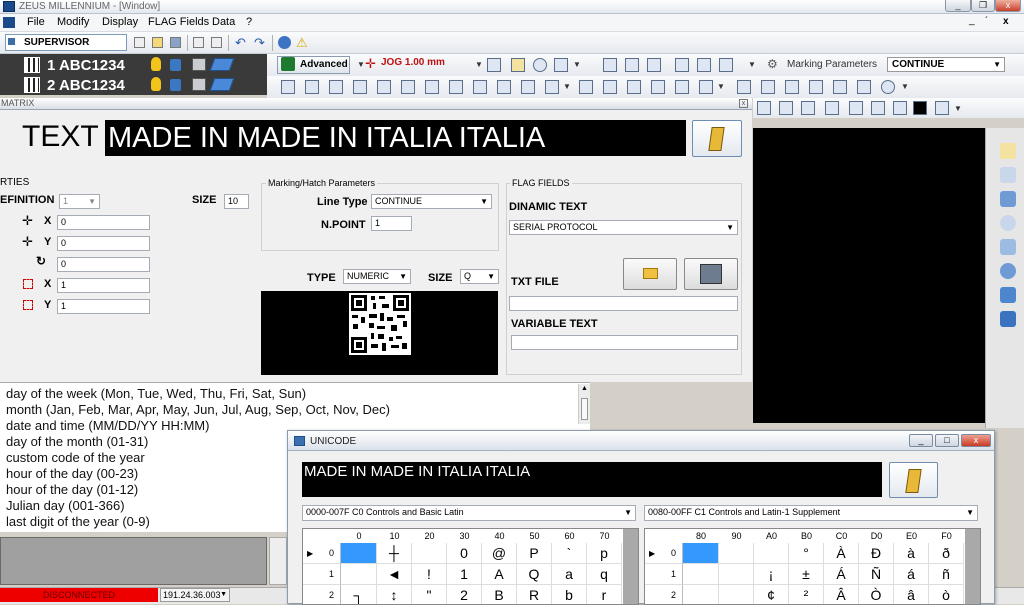 The width and height of the screenshot is (1024, 605). Describe the element at coordinates (610, 87) in the screenshot. I see `node-icon` at that location.